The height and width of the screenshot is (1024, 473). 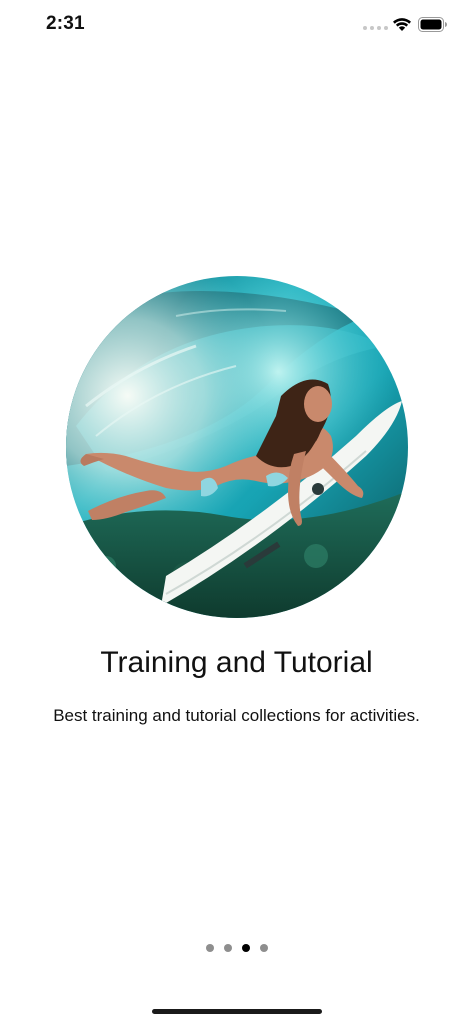 What do you see at coordinates (236, 25) in the screenshot?
I see `status-bar: 2:31` at bounding box center [236, 25].